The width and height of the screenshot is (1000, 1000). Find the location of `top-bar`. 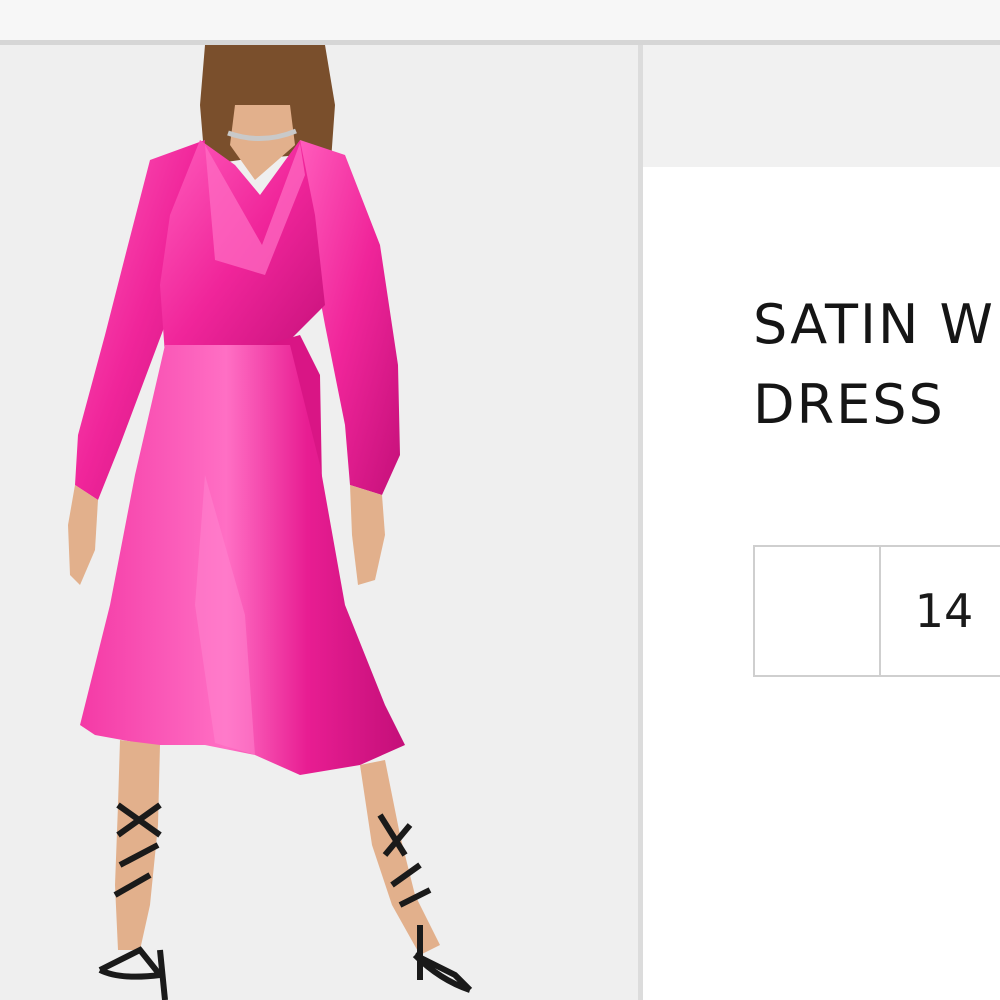

top-bar is located at coordinates (500, 20).